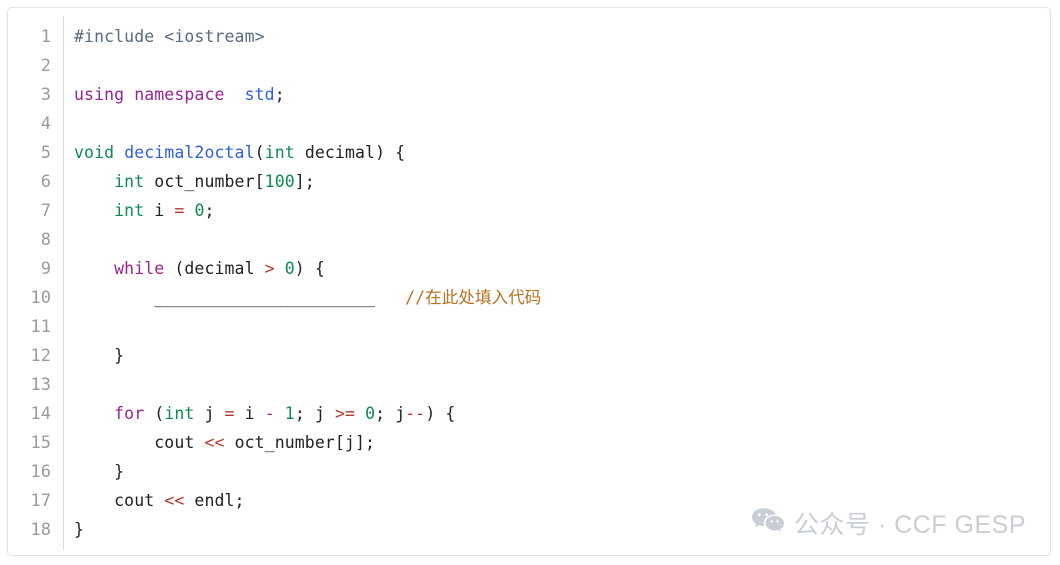 This screenshot has width=1060, height=565. I want to click on code-line: 8, so click(529, 239).